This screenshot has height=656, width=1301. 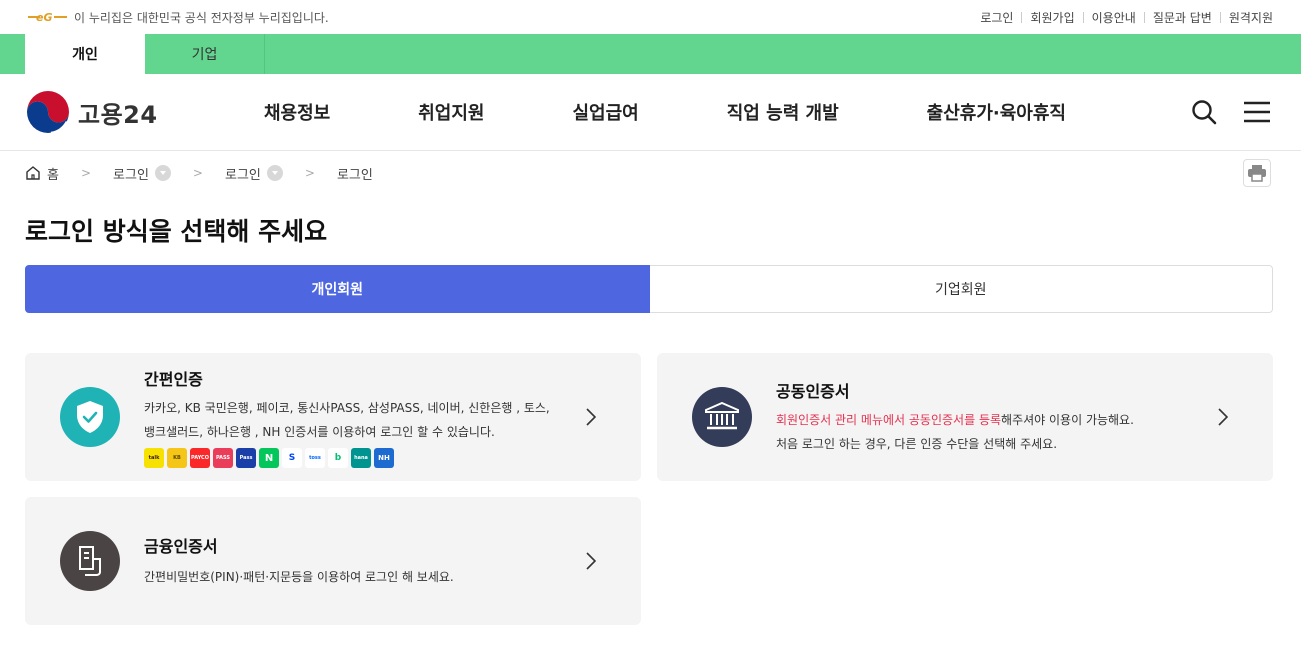 I want to click on nh-bank-icon: NH, so click(x=384, y=458).